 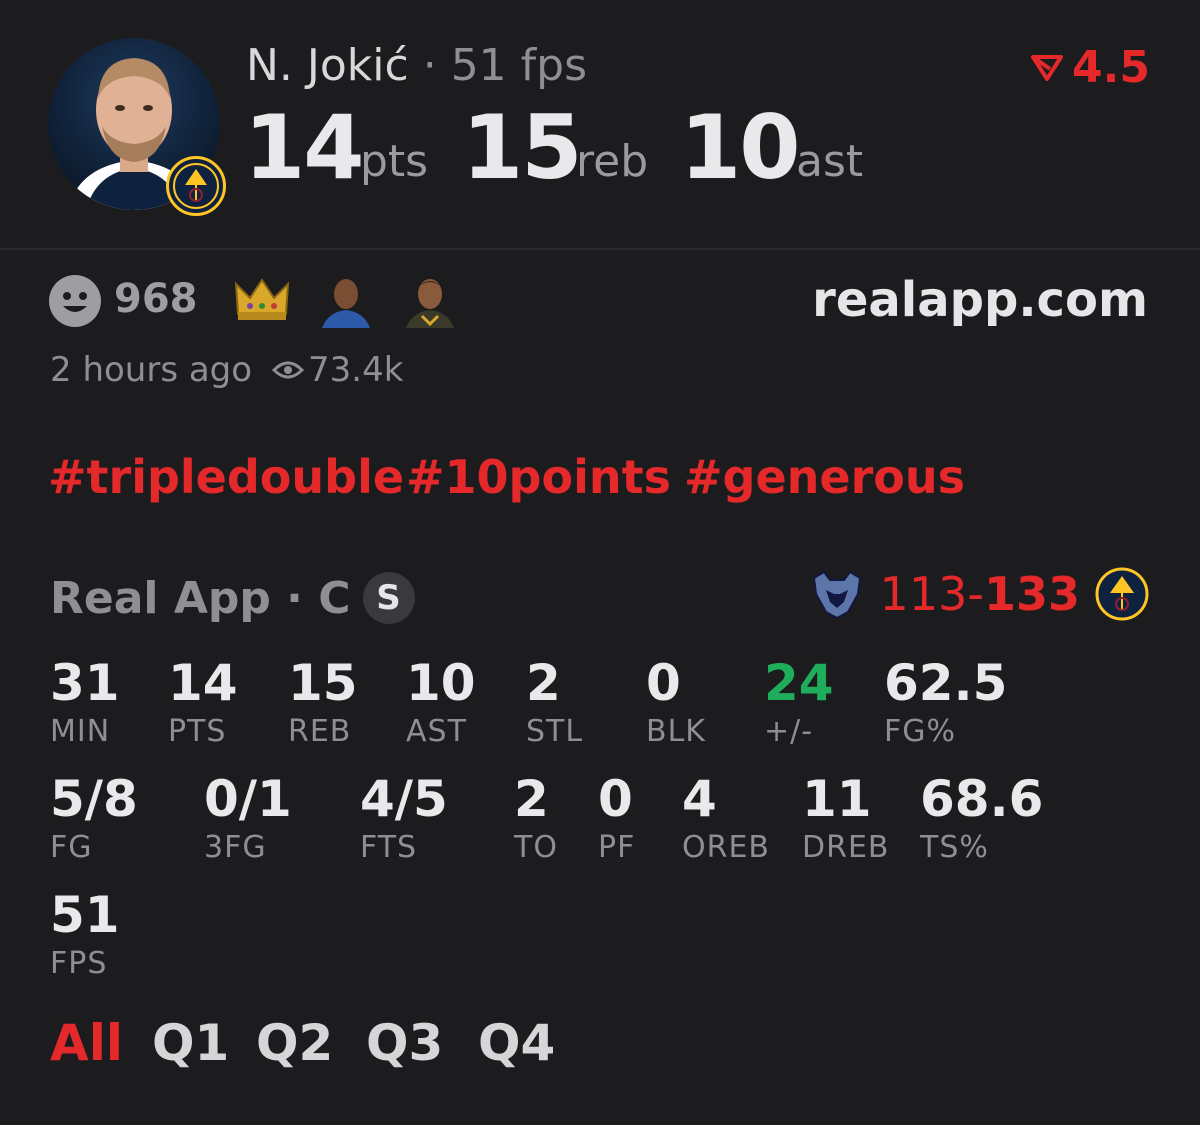 I want to click on stat-value: 31, so click(x=85, y=683).